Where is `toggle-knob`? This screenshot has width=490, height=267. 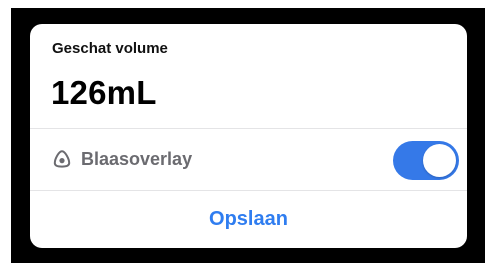 toggle-knob is located at coordinates (439, 160).